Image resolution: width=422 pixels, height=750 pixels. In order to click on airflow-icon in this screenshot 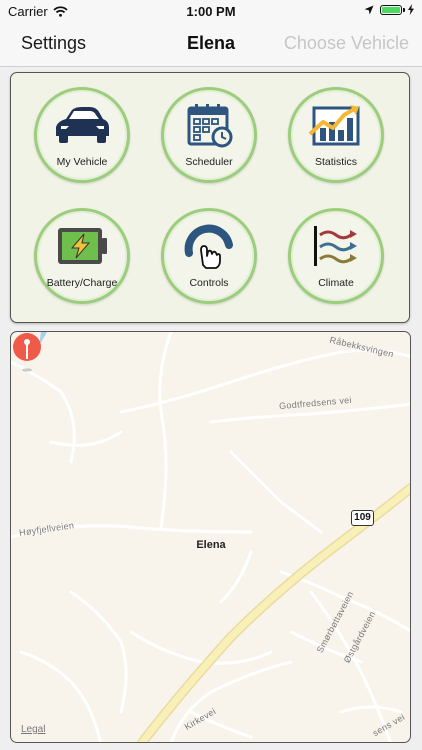, I will do `click(335, 246)`.